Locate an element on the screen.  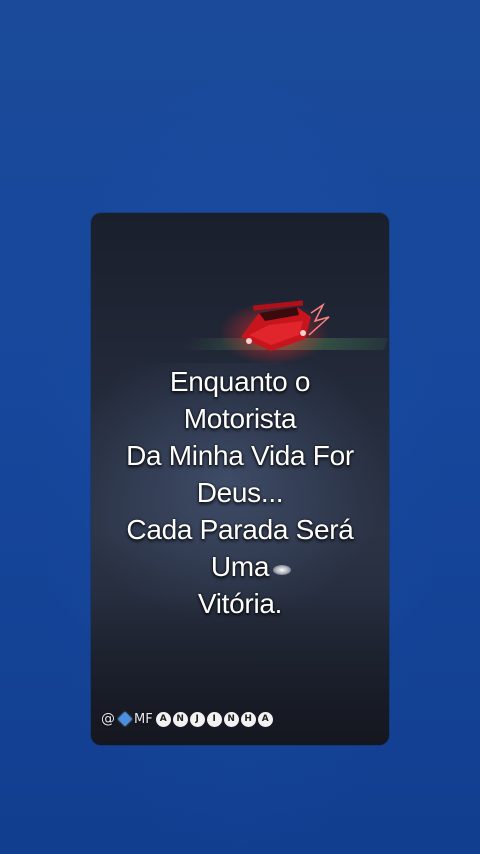
red-car-icon is located at coordinates (274, 332).